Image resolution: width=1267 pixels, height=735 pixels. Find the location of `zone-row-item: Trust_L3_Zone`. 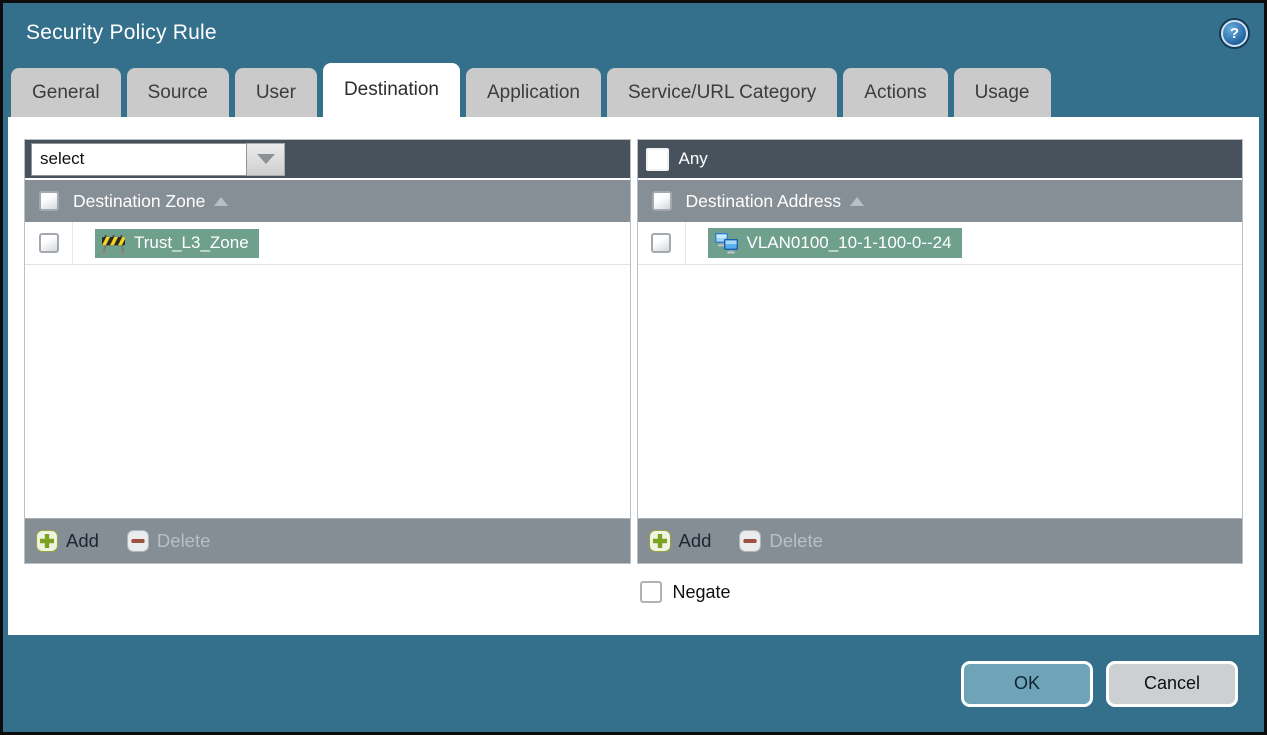

zone-row-item: Trust_L3_Zone is located at coordinates (177, 243).